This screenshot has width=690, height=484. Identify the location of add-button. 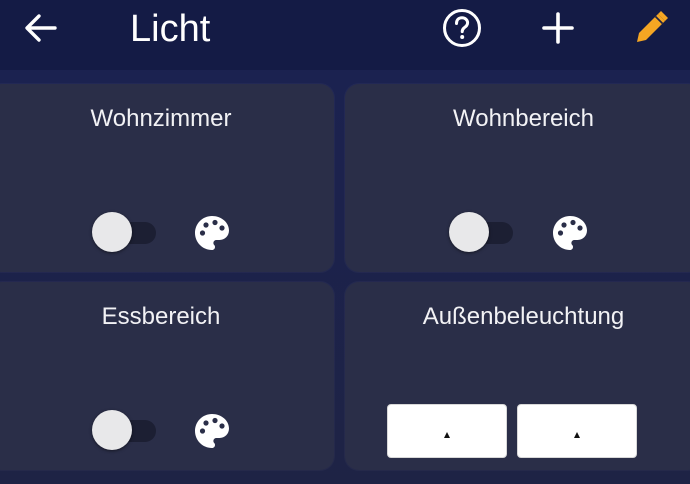
(558, 28).